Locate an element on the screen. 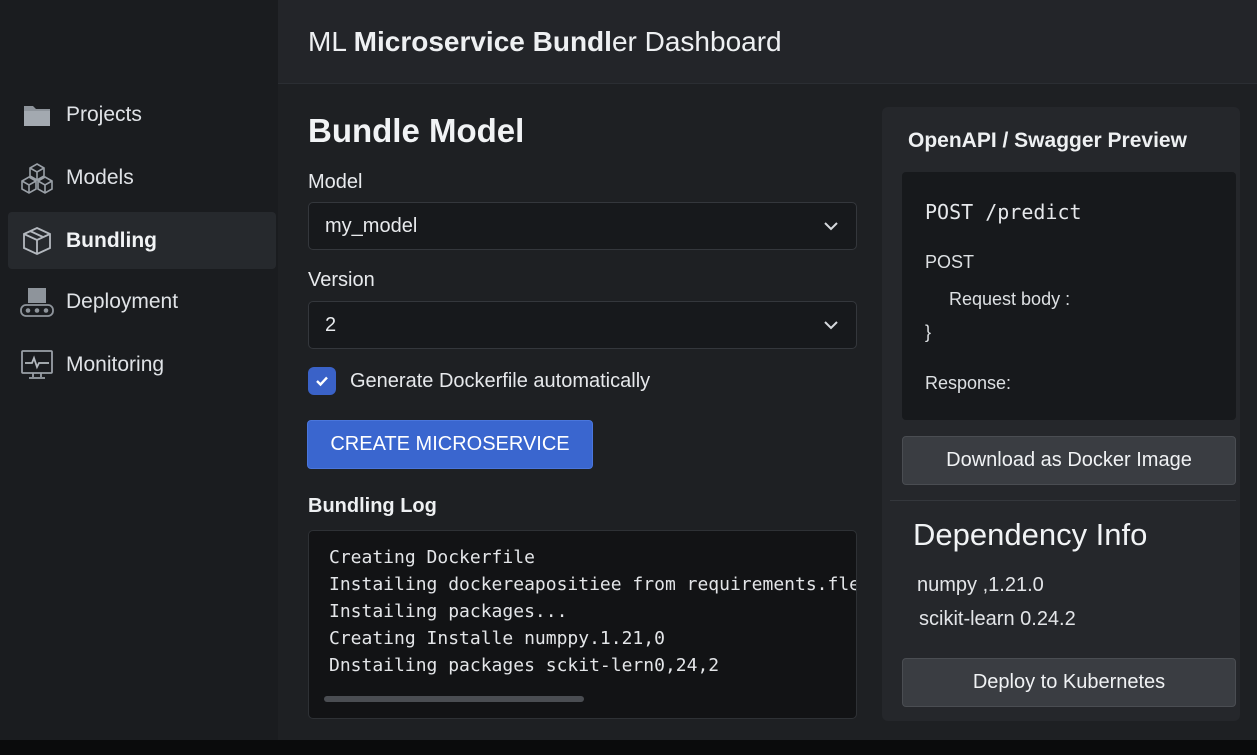  page-header-title: ML Microservice Bundler Dashboard is located at coordinates (545, 41).